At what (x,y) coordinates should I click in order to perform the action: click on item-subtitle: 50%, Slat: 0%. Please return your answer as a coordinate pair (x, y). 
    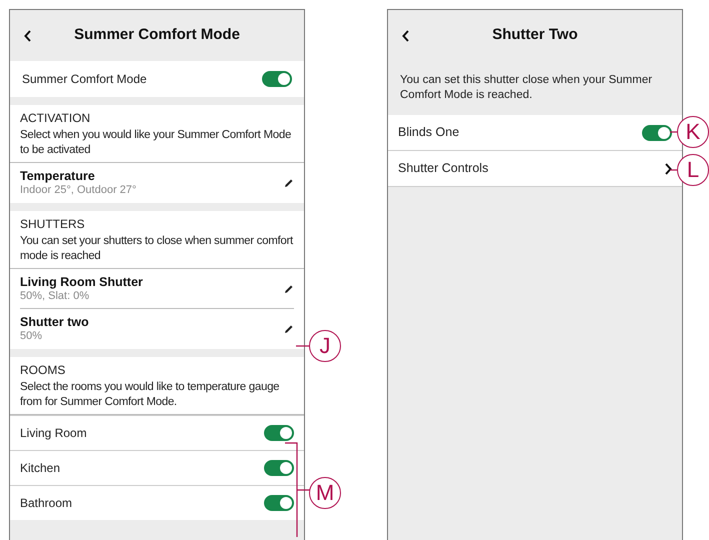
    Looking at the image, I should click on (55, 296).